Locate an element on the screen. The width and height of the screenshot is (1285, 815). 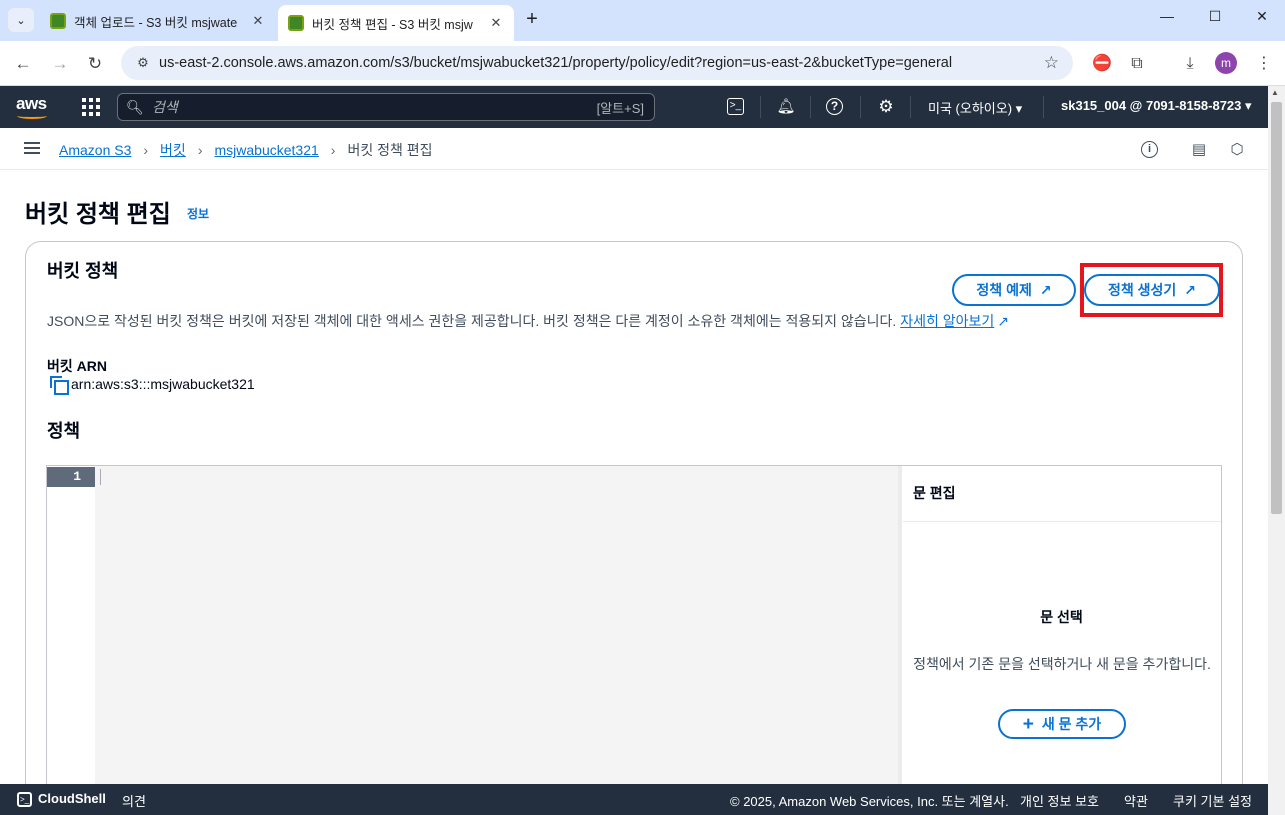
profile-avatar: m is located at coordinates (1226, 63).